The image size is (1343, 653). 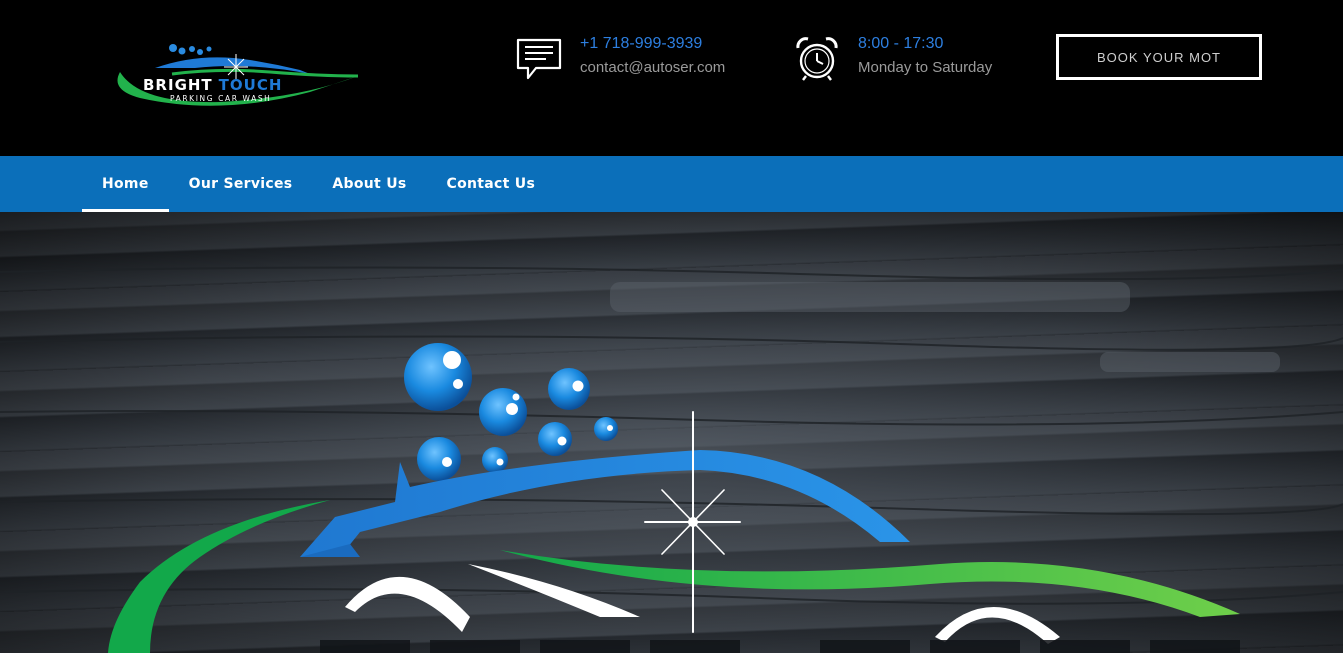 What do you see at coordinates (652, 68) in the screenshot?
I see `email-address: contact@autoser.com` at bounding box center [652, 68].